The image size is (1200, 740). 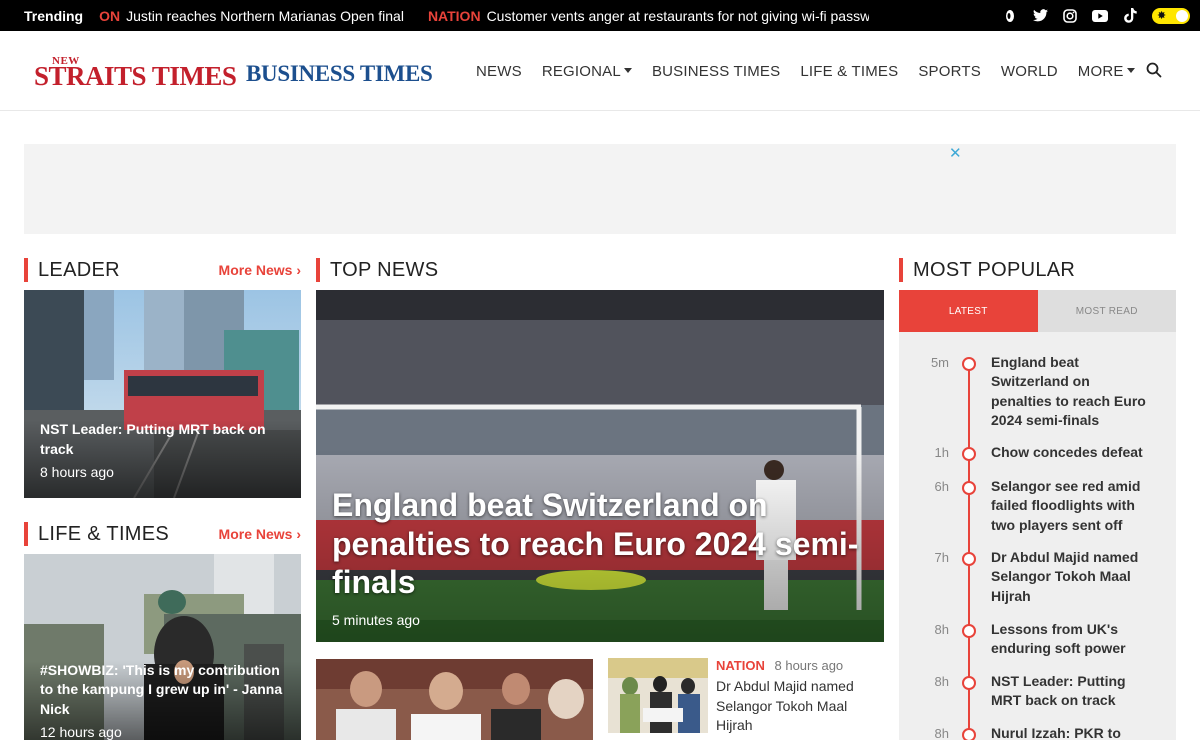 I want to click on story-meta: NATION 8 hours ago, so click(x=800, y=665).